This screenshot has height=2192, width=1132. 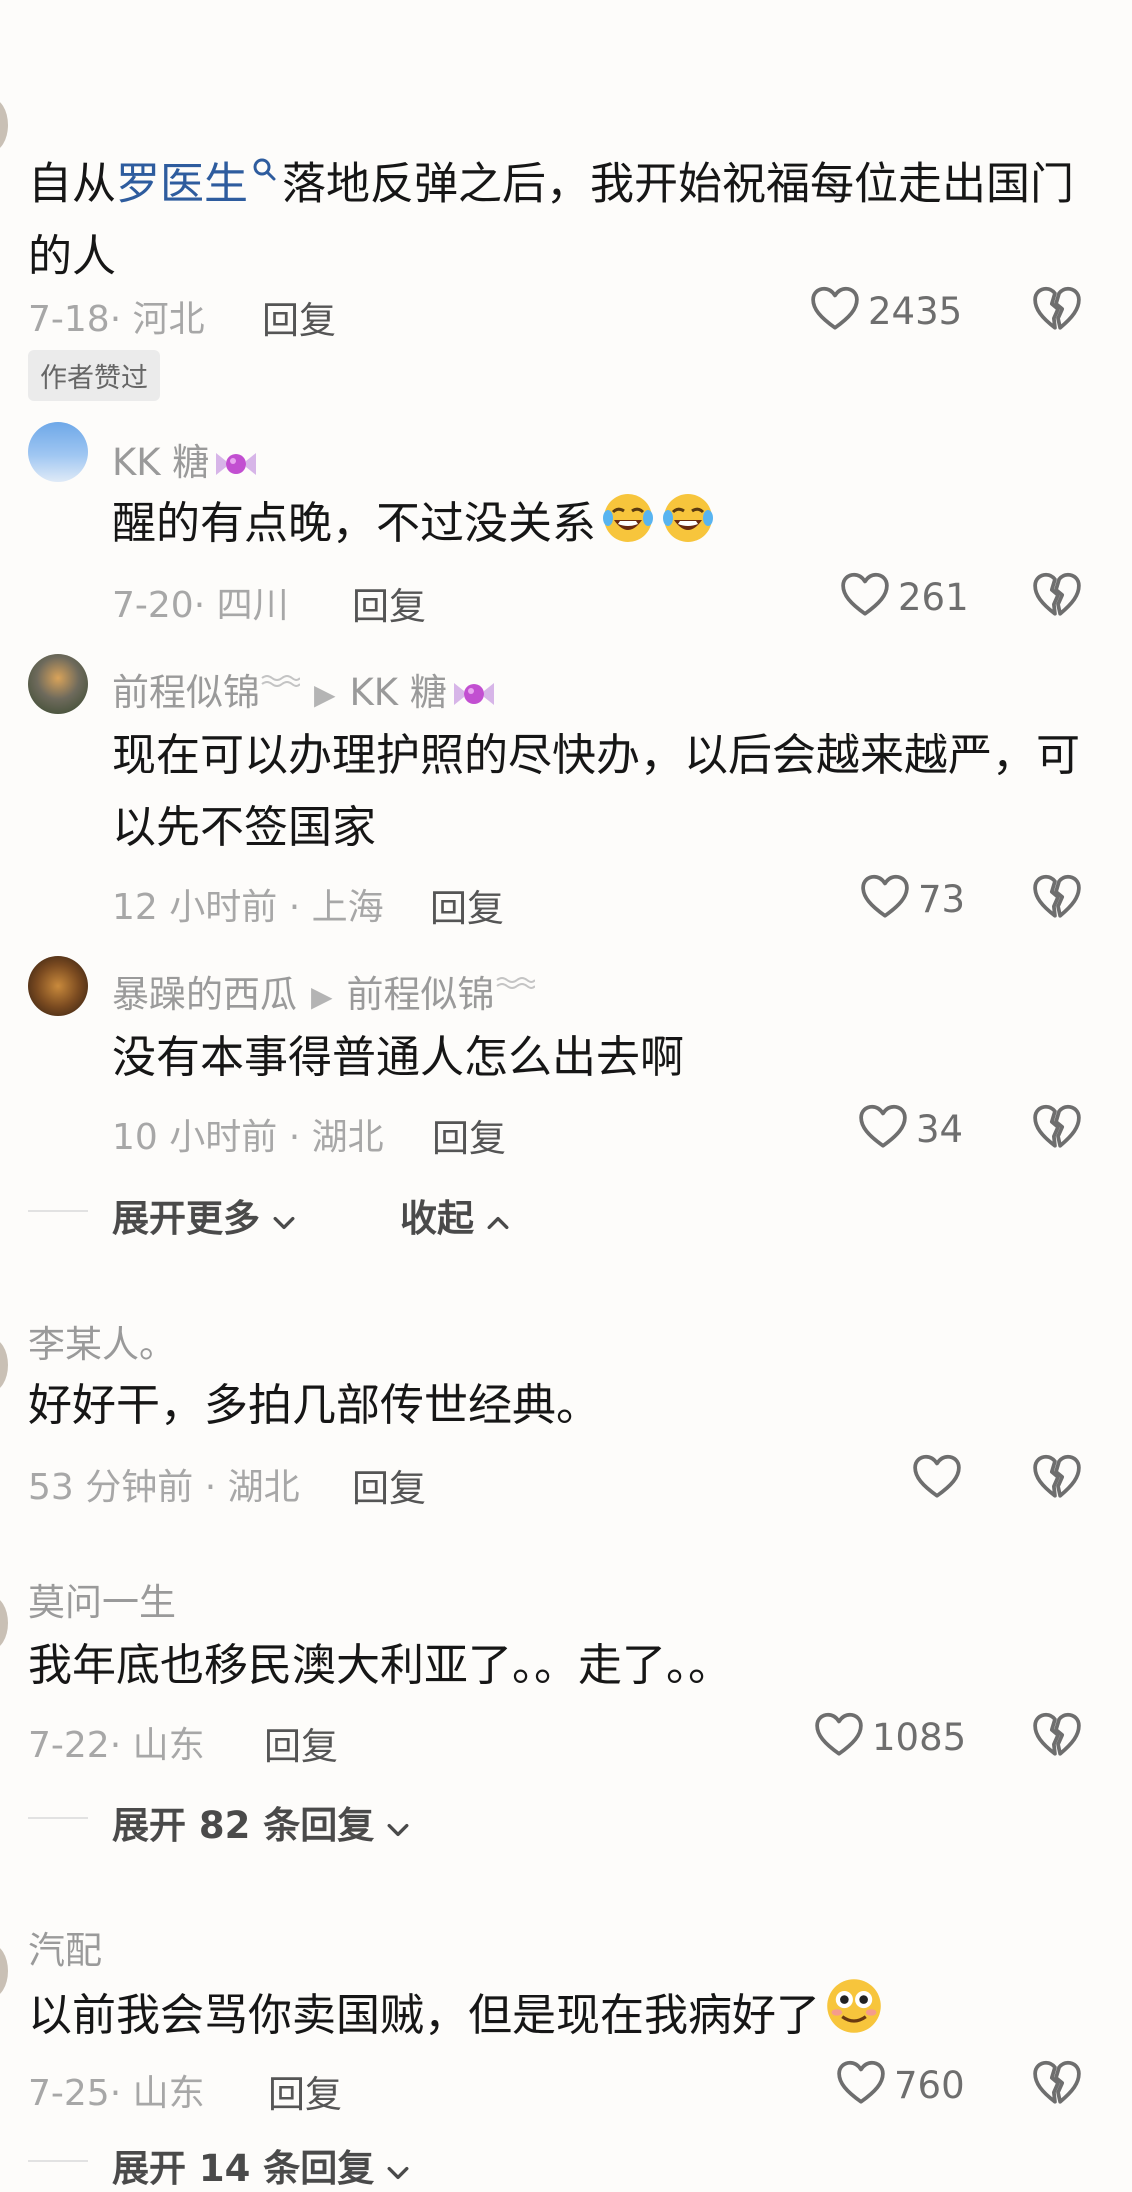 I want to click on comment-username: 李某人。, so click(x=102, y=1341).